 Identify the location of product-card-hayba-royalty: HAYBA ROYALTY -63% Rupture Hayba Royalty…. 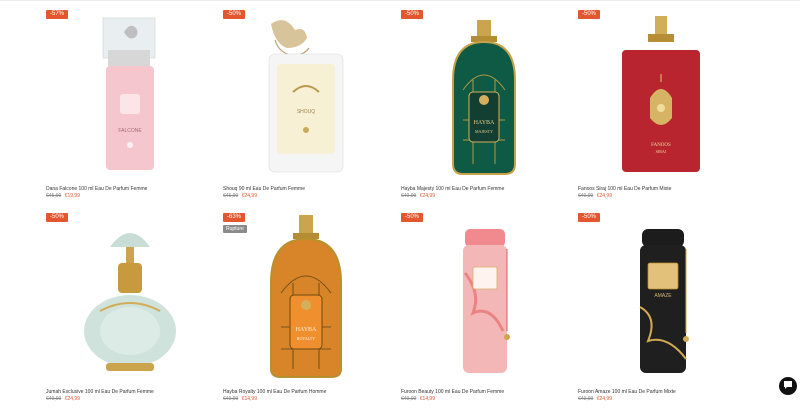
(303, 313).